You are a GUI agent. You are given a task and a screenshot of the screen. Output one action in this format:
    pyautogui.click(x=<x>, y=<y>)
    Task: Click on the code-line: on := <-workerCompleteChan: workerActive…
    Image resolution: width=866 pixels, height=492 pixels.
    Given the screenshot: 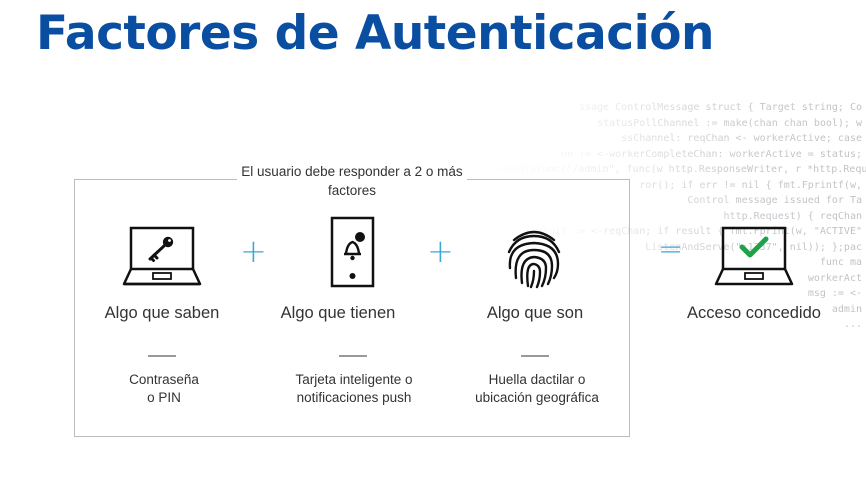 What is the action you would take?
    pyautogui.click(x=711, y=154)
    